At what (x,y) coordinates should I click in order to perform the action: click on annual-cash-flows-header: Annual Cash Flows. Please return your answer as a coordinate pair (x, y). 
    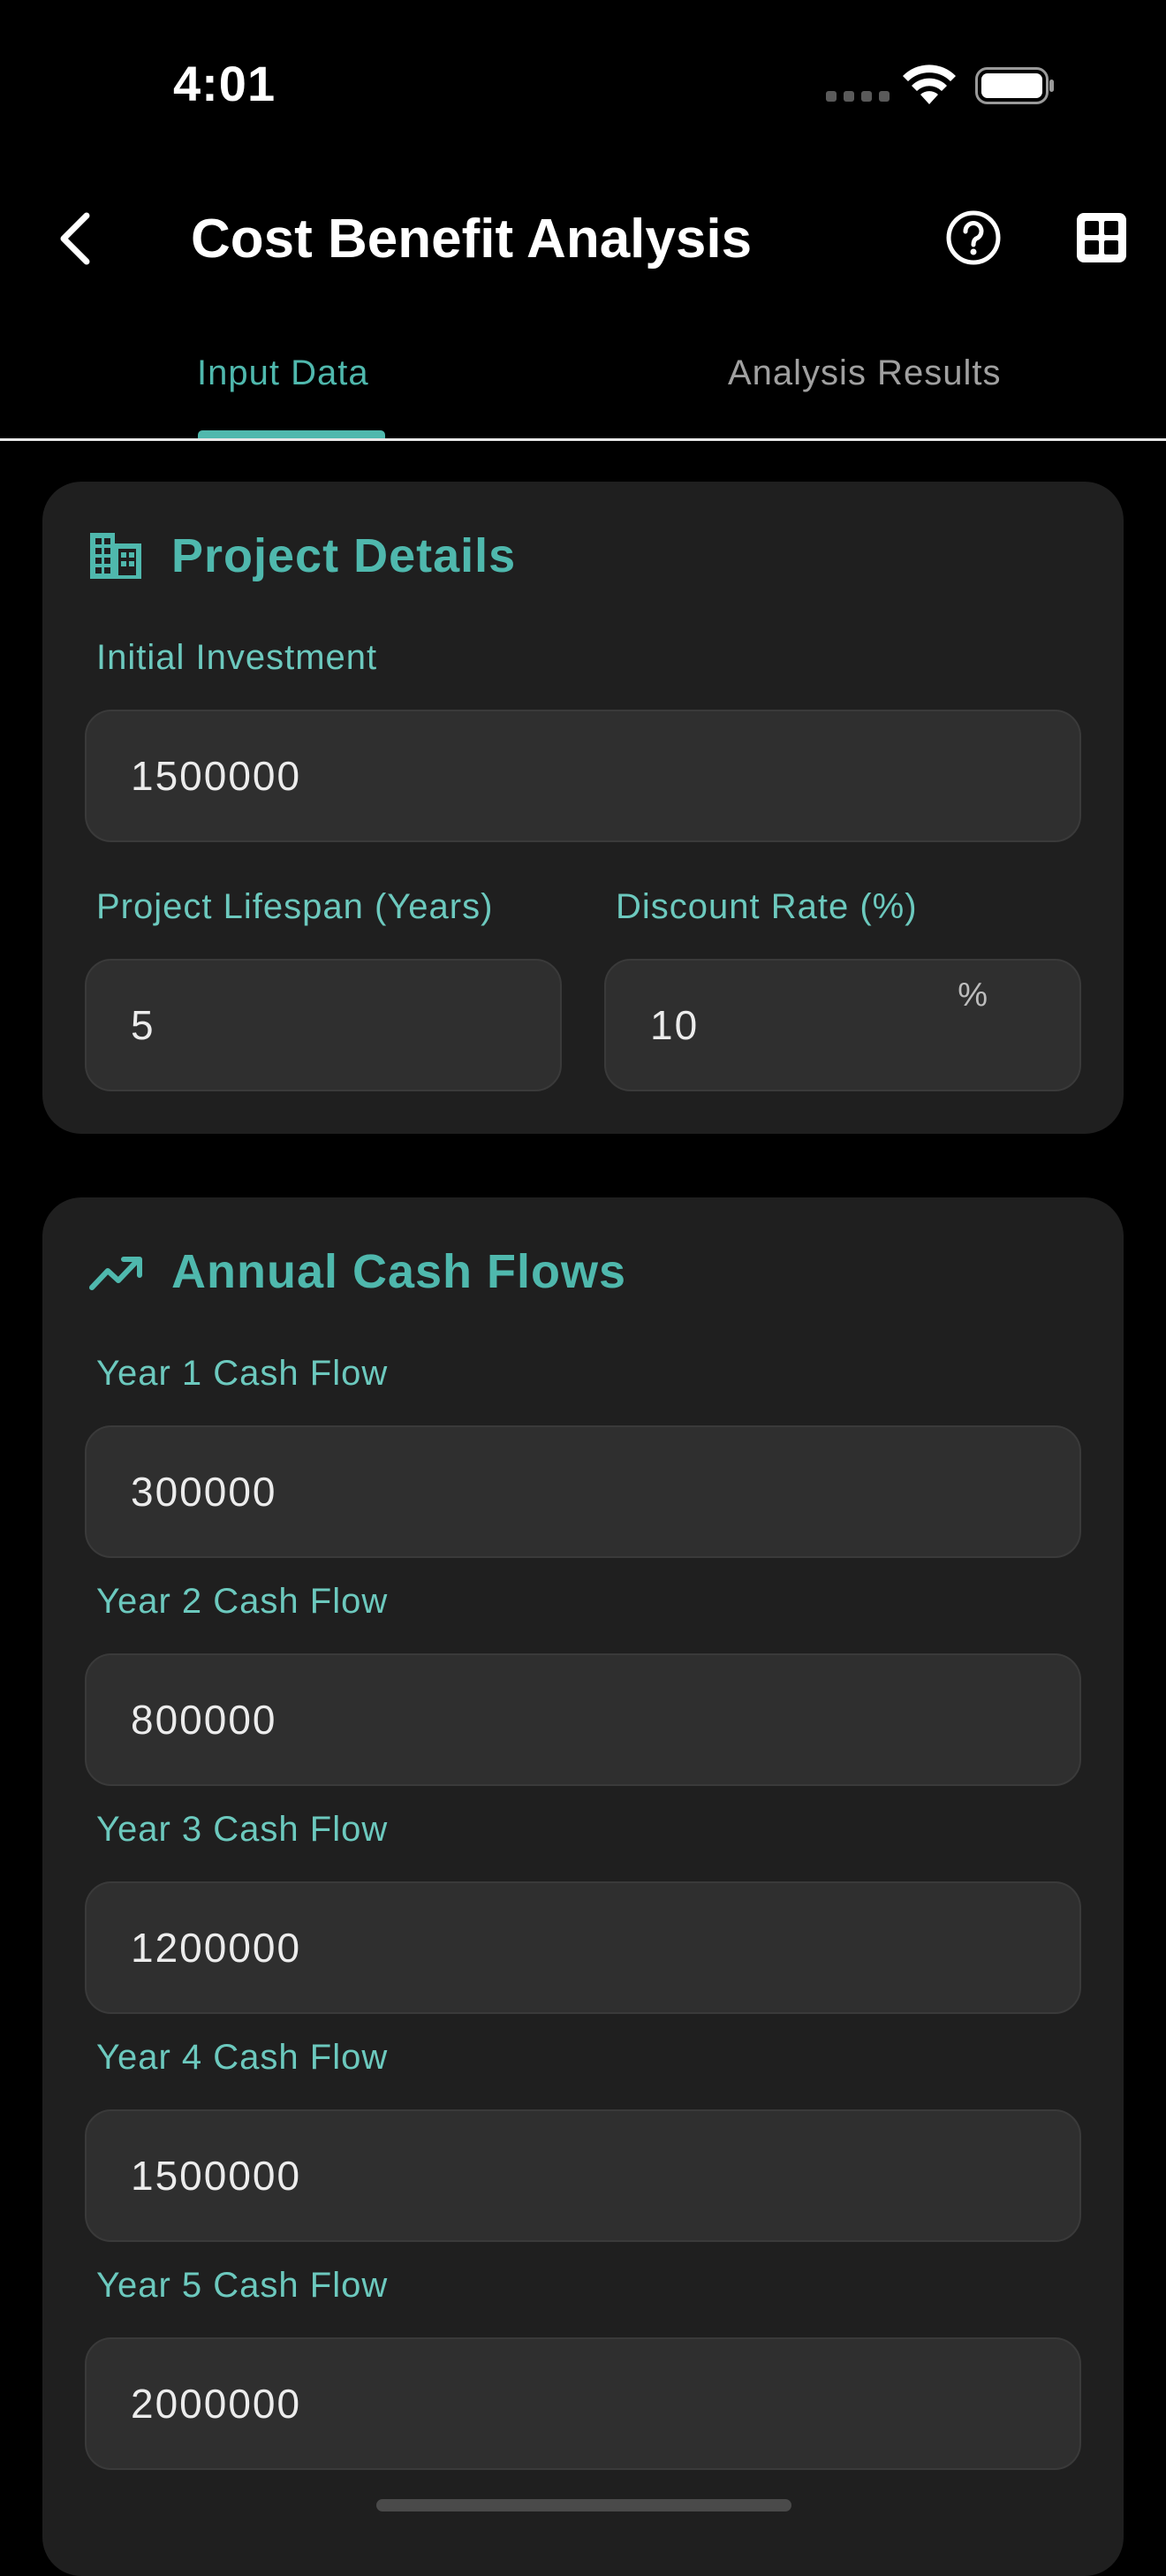
    Looking at the image, I should click on (357, 1271).